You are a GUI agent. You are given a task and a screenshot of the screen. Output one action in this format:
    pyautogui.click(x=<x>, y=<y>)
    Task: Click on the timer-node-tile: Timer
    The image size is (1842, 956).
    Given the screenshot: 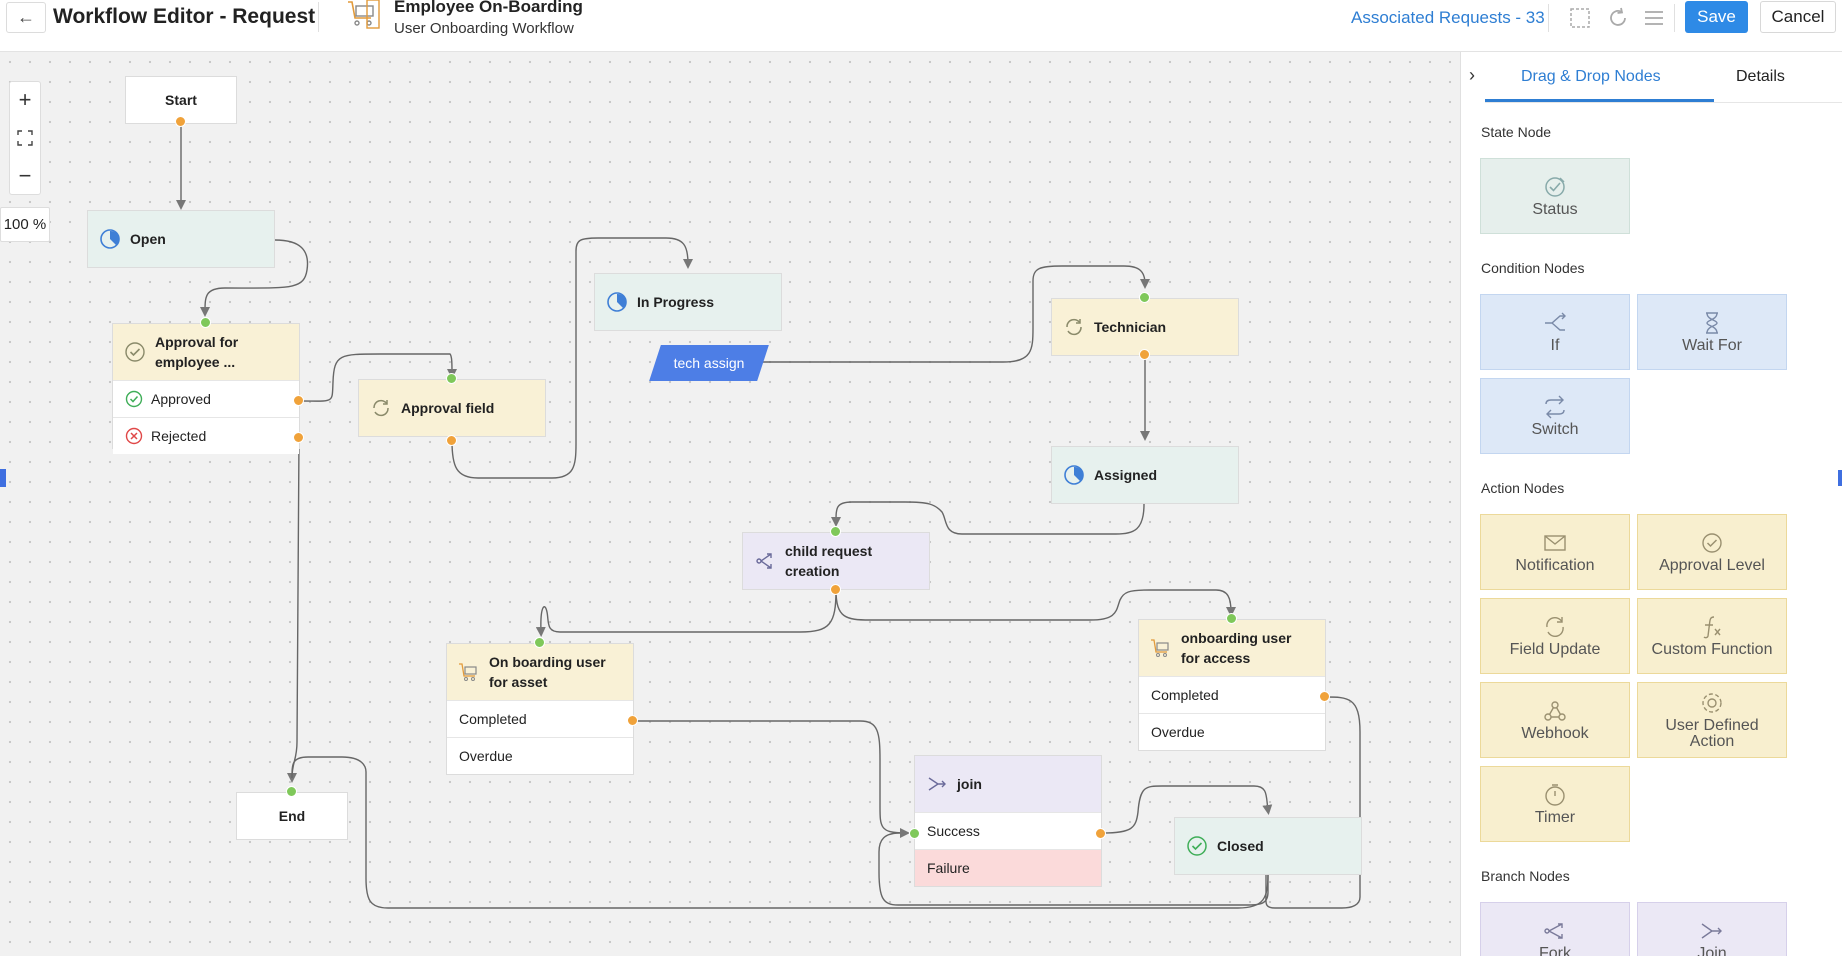 What is the action you would take?
    pyautogui.click(x=1555, y=804)
    